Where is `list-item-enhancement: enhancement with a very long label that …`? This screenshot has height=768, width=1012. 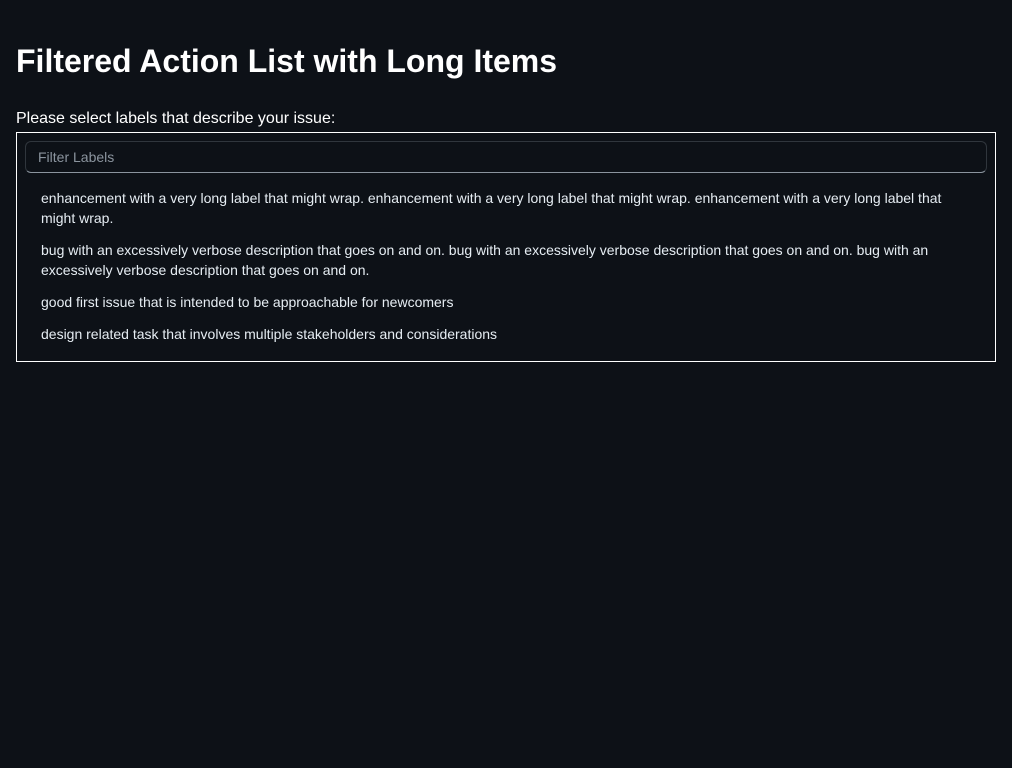
list-item-enhancement: enhancement with a very long label that … is located at coordinates (506, 208).